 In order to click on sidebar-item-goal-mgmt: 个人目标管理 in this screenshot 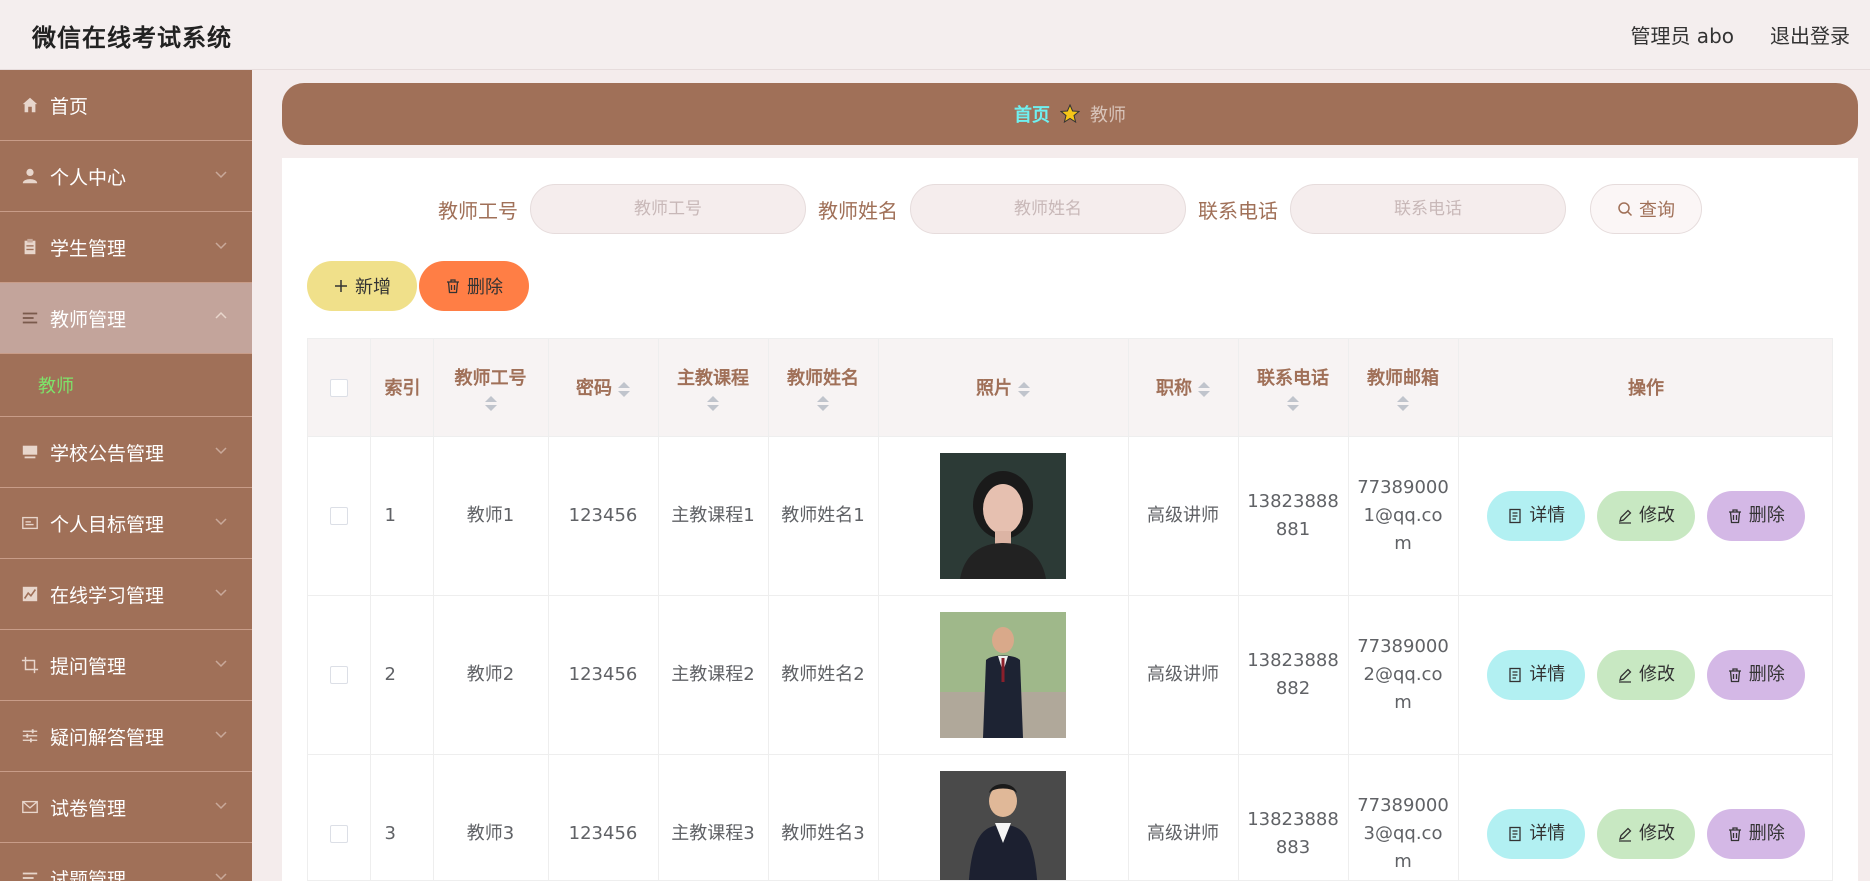, I will do `click(126, 523)`.